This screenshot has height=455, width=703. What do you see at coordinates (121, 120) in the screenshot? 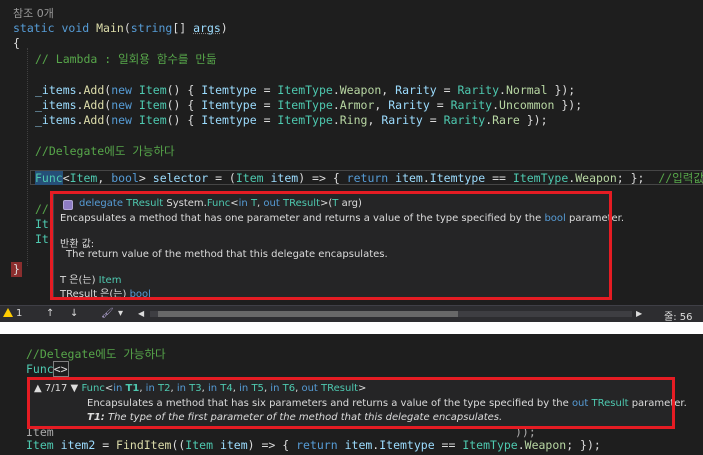
I see `code-token: new` at bounding box center [121, 120].